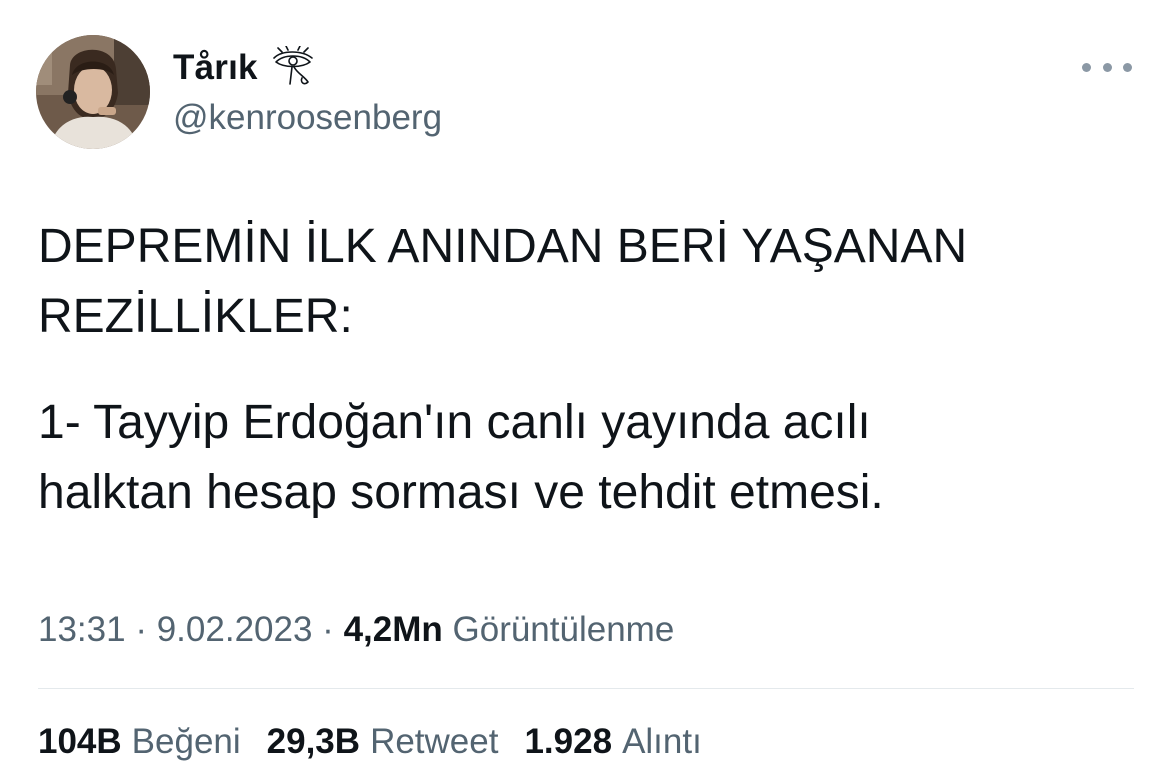  What do you see at coordinates (235, 629) in the screenshot?
I see `tweet-date: 9.02.2023` at bounding box center [235, 629].